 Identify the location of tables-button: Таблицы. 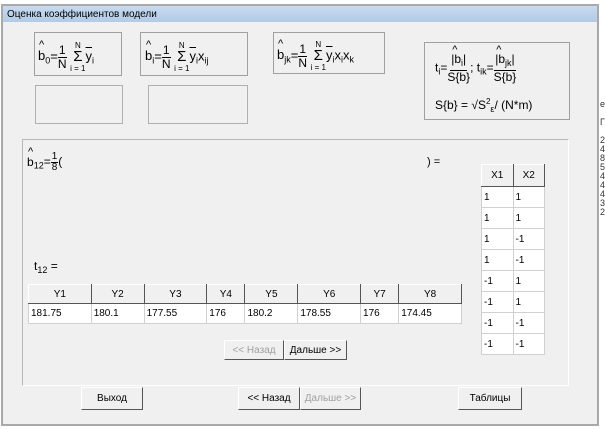
(490, 398).